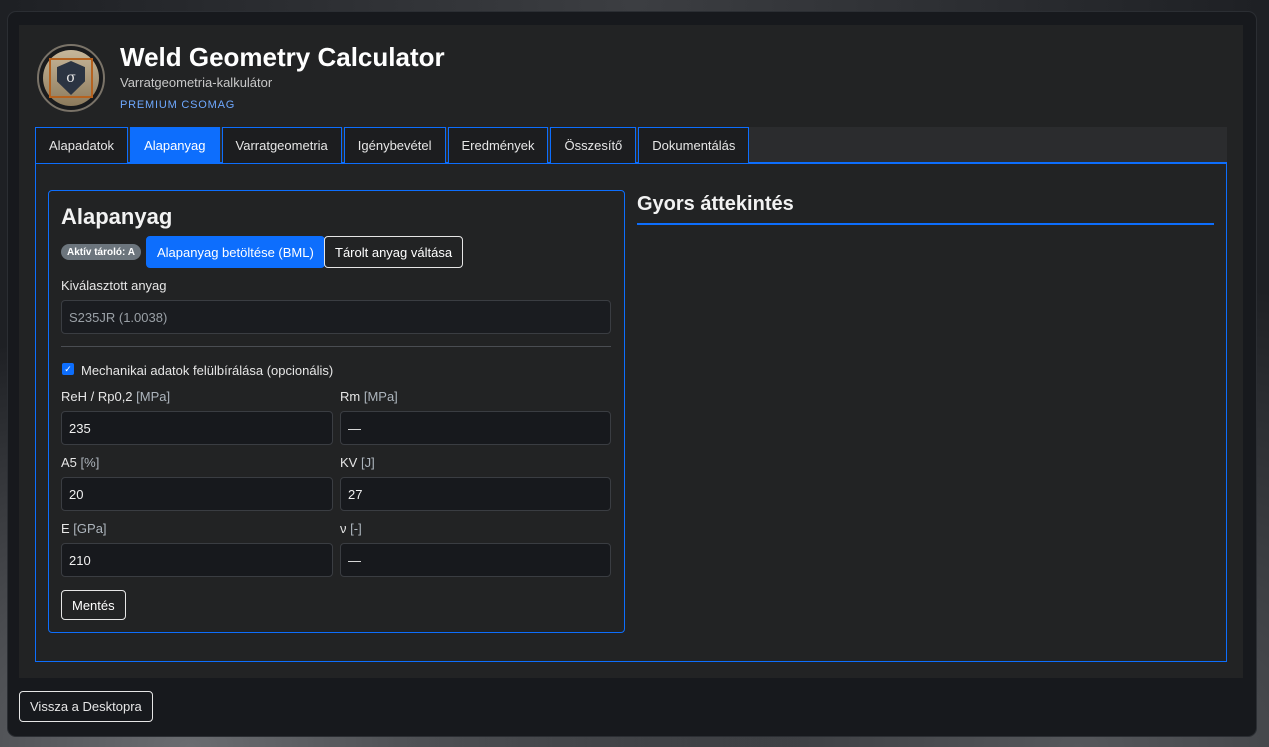 The image size is (1269, 747). What do you see at coordinates (86, 706) in the screenshot?
I see `back-to-desktop-button: Vissza a Desktopra` at bounding box center [86, 706].